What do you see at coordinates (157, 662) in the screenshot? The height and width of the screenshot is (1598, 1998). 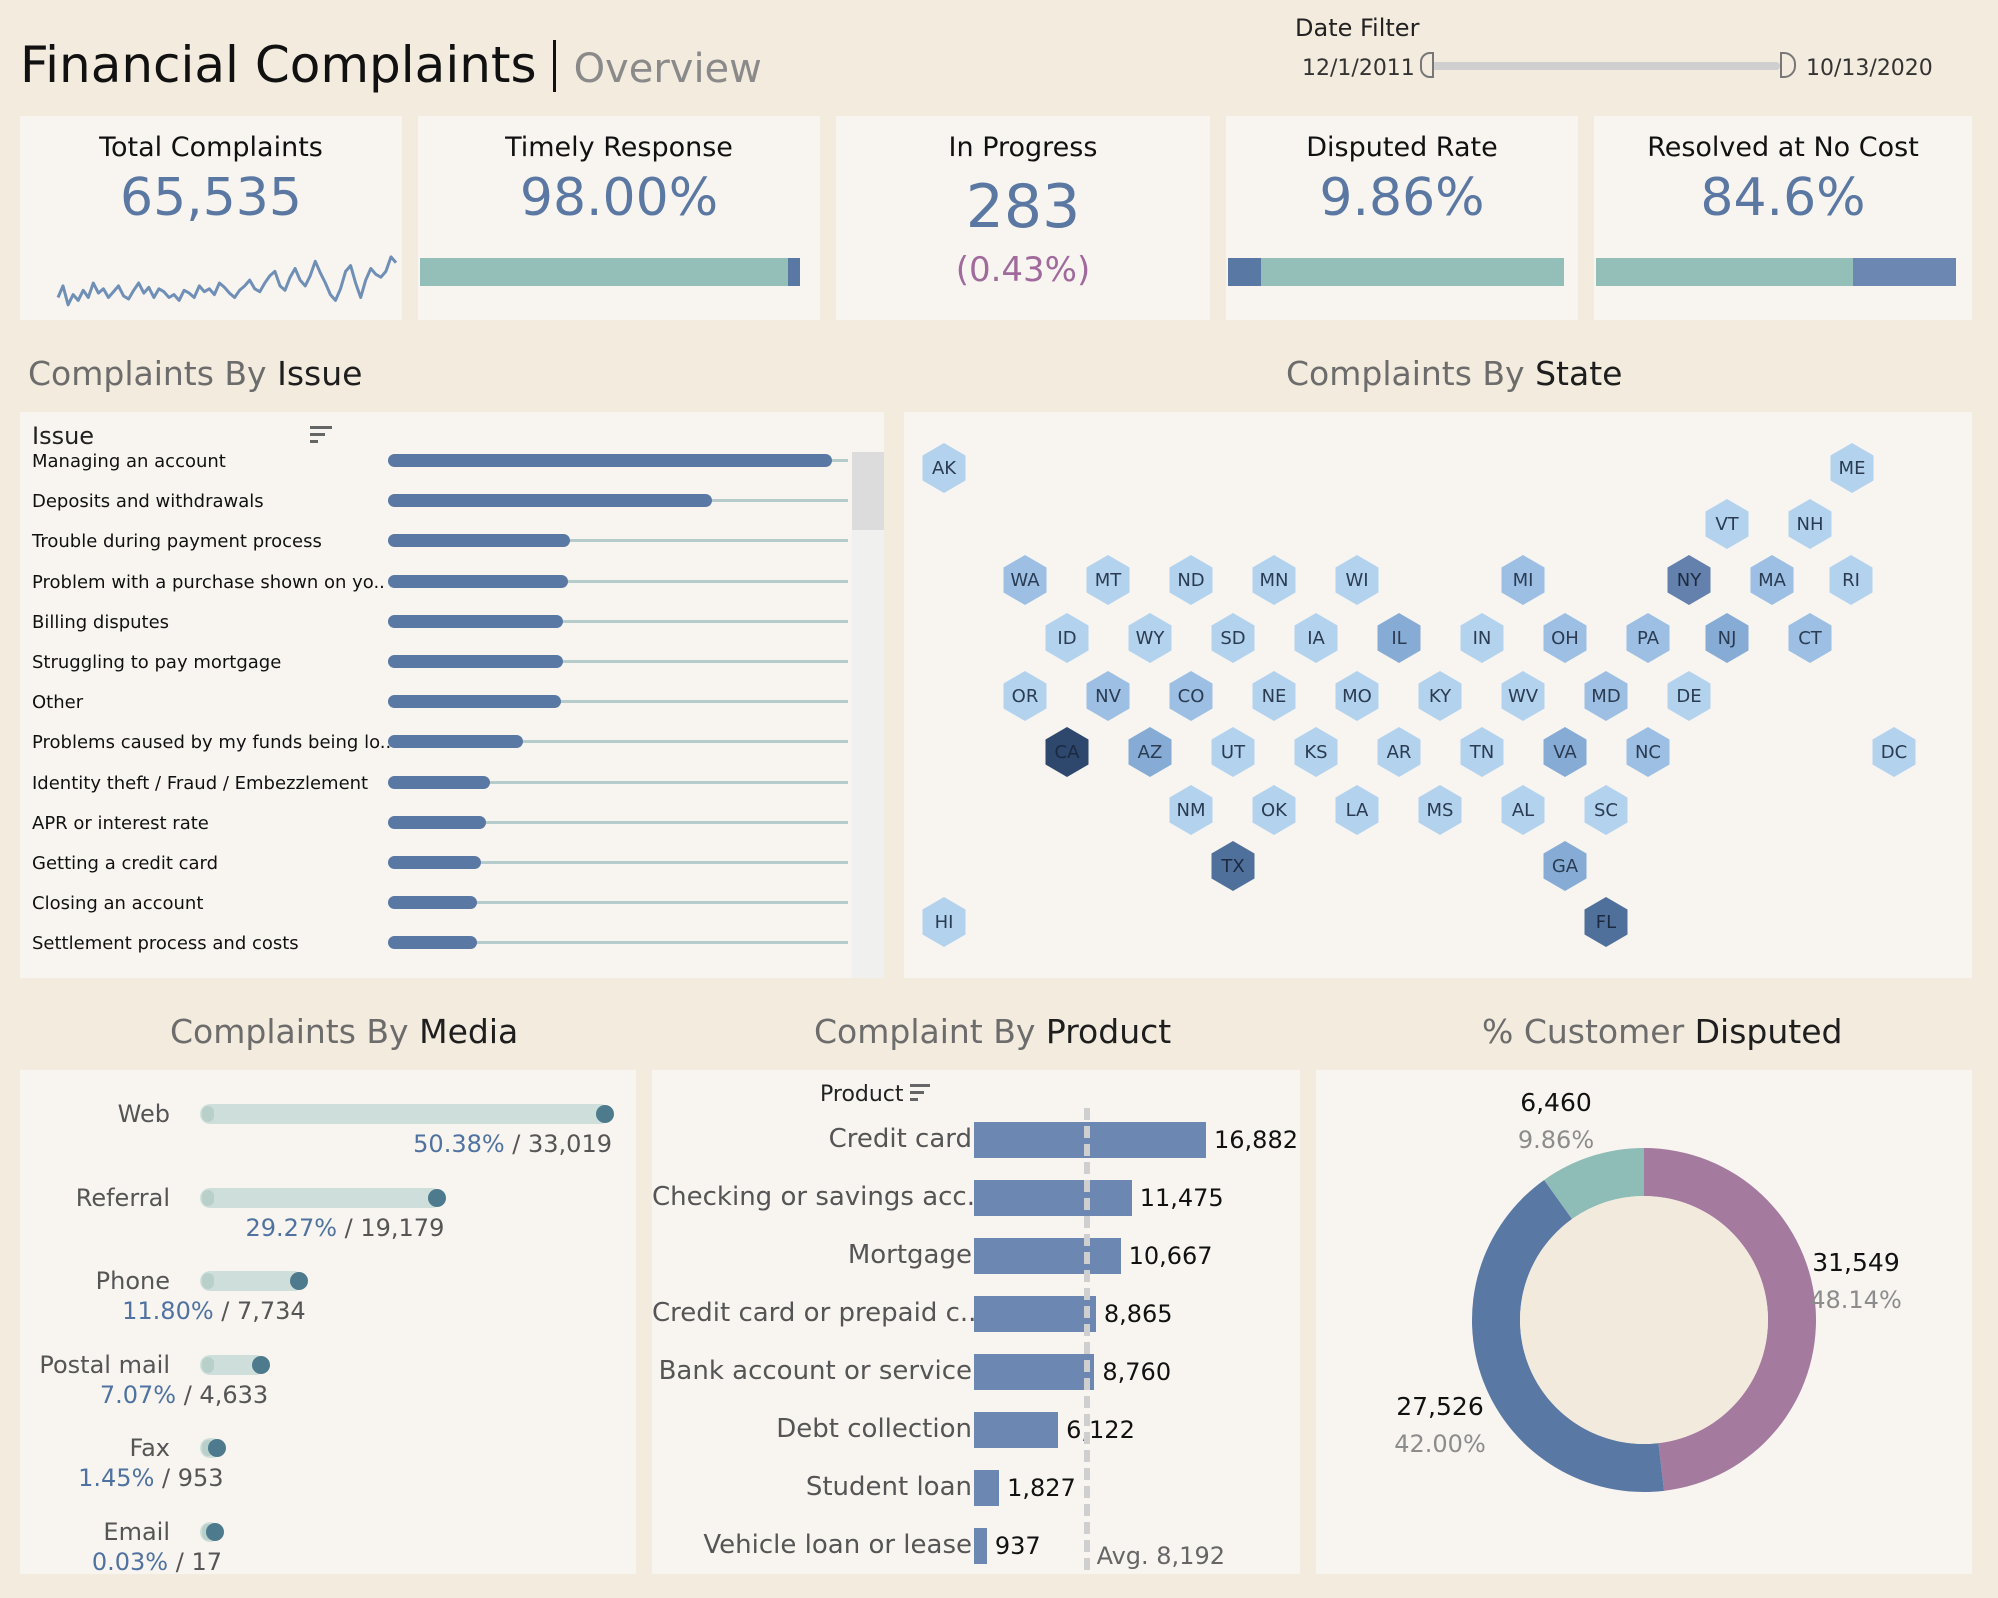 I see `issue-label: Struggling to pay mortgage` at bounding box center [157, 662].